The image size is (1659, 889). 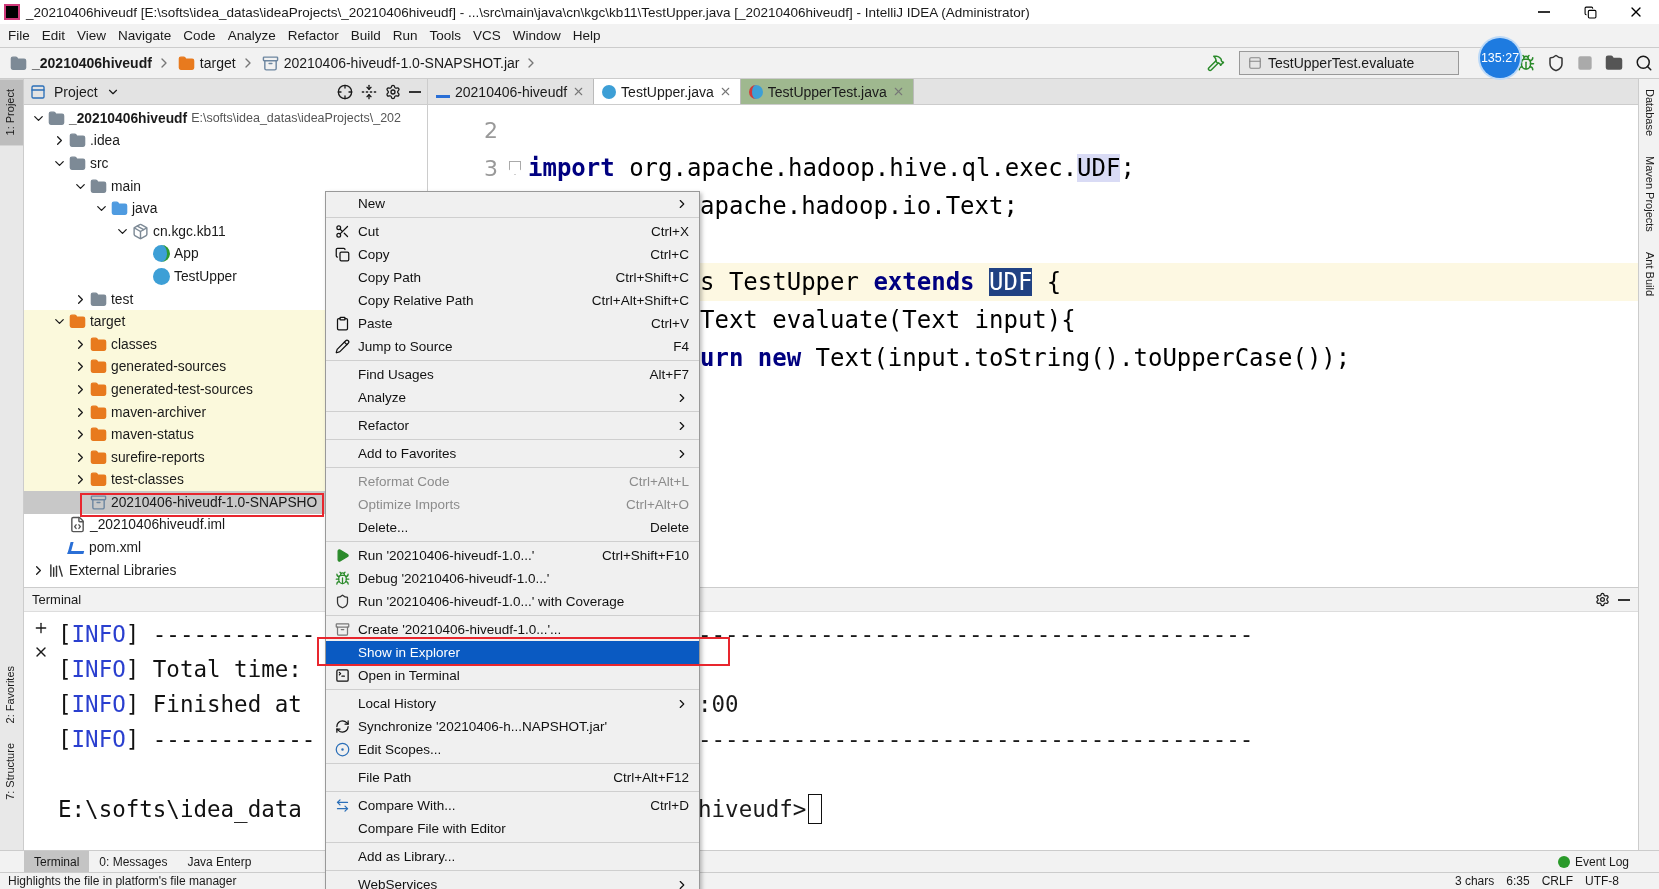 I want to click on tree-item: .idea, so click(x=225, y=141).